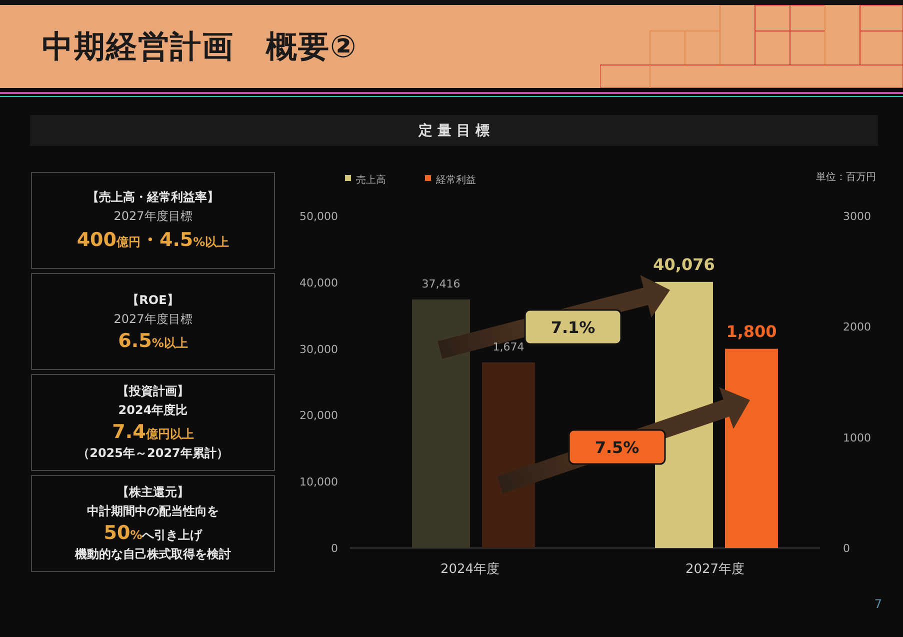 This screenshot has width=903, height=637. I want to click on data-label: 40,076, so click(684, 264).